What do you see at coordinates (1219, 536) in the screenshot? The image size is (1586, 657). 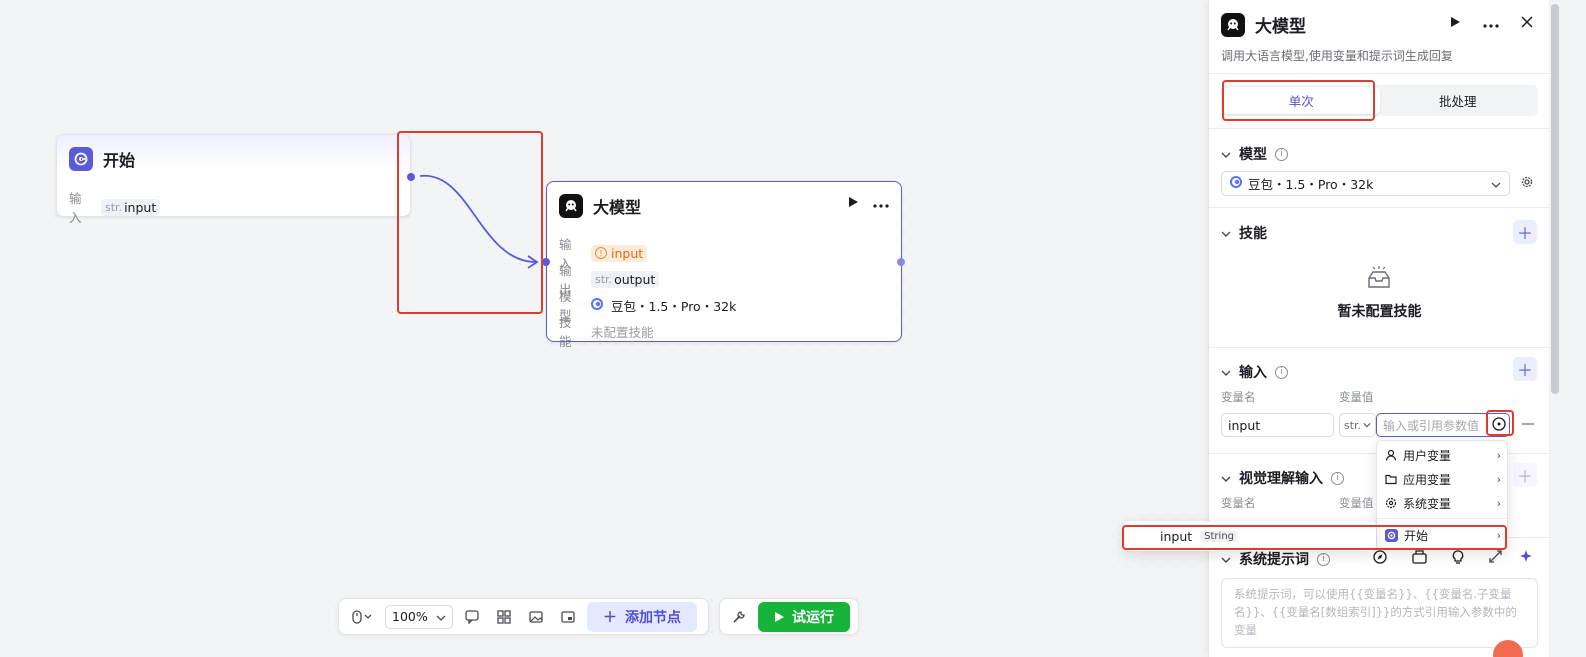 I see `submenu-var-type: String` at bounding box center [1219, 536].